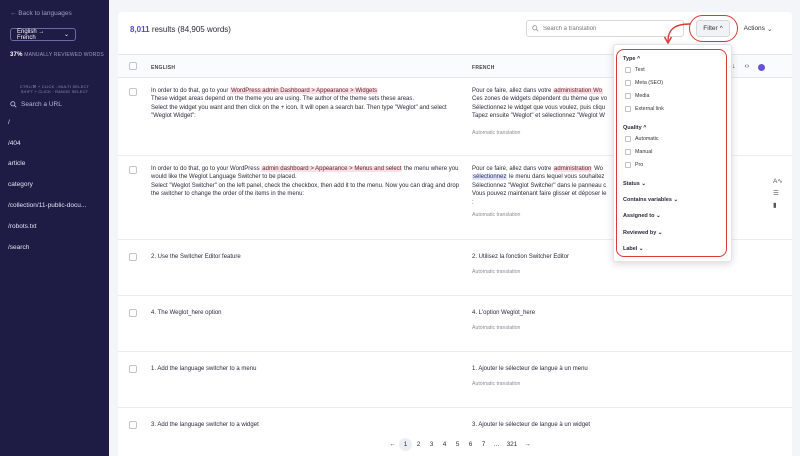 The height and width of the screenshot is (456, 800). Describe the element at coordinates (392, 444) in the screenshot. I see `prev-page-button: ←` at that location.